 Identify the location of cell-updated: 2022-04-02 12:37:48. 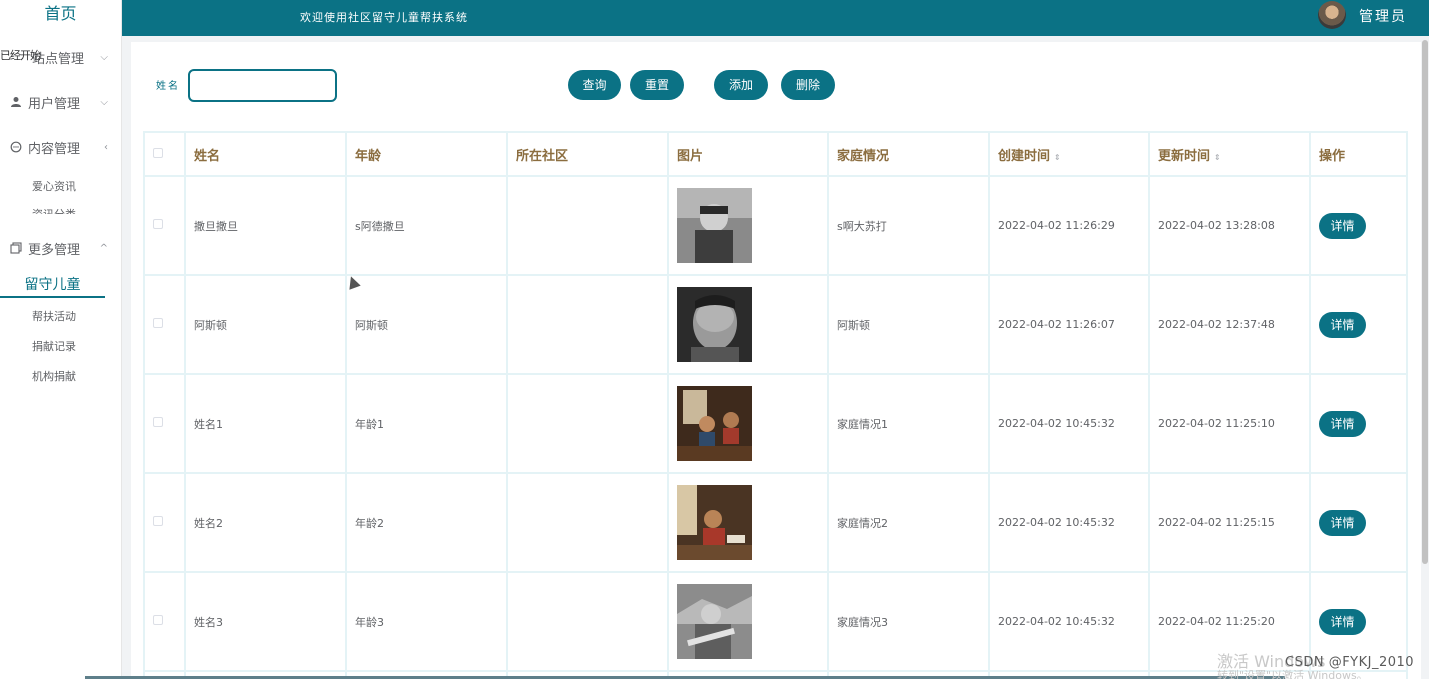
(1229, 324).